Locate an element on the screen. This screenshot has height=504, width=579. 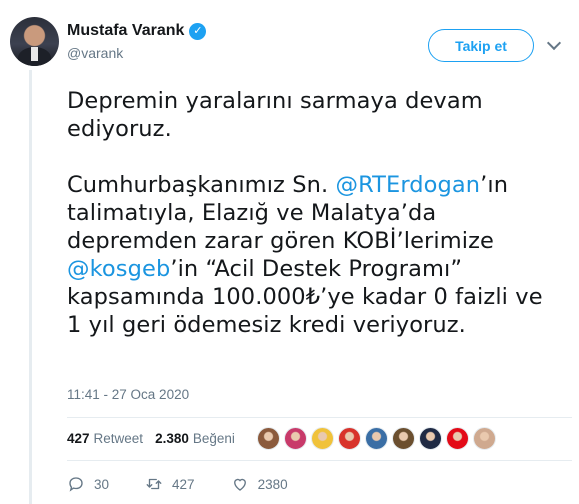
retweet-stat: 427 Retweet is located at coordinates (105, 438).